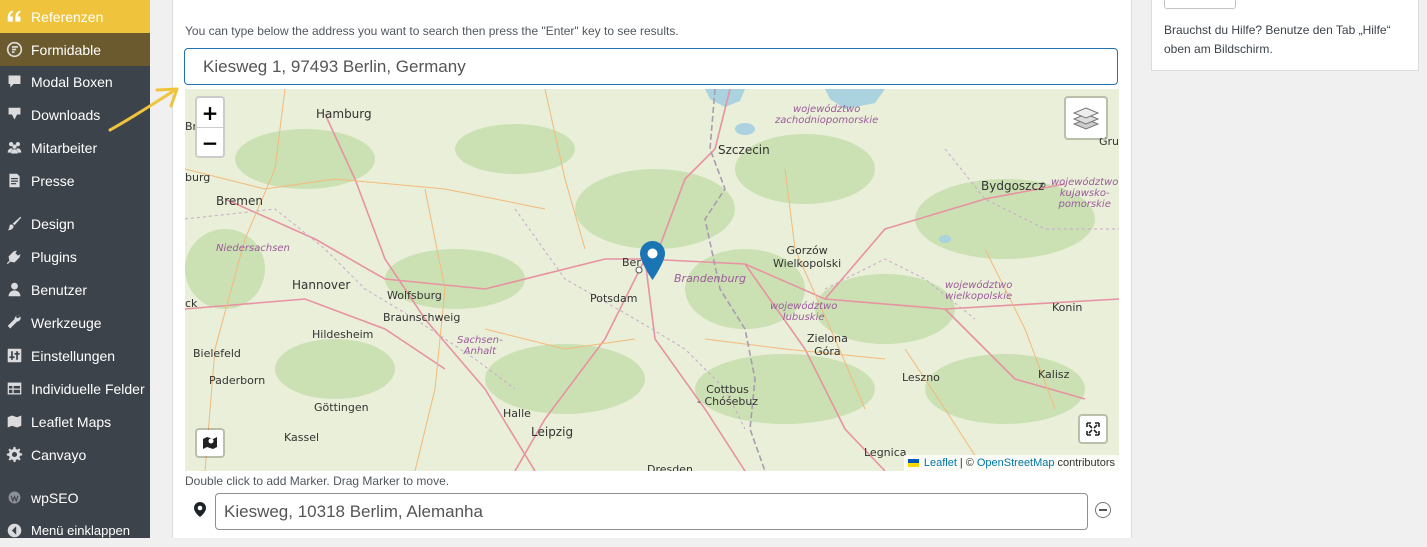  I want to click on map-city-label: Bielefeld, so click(217, 353).